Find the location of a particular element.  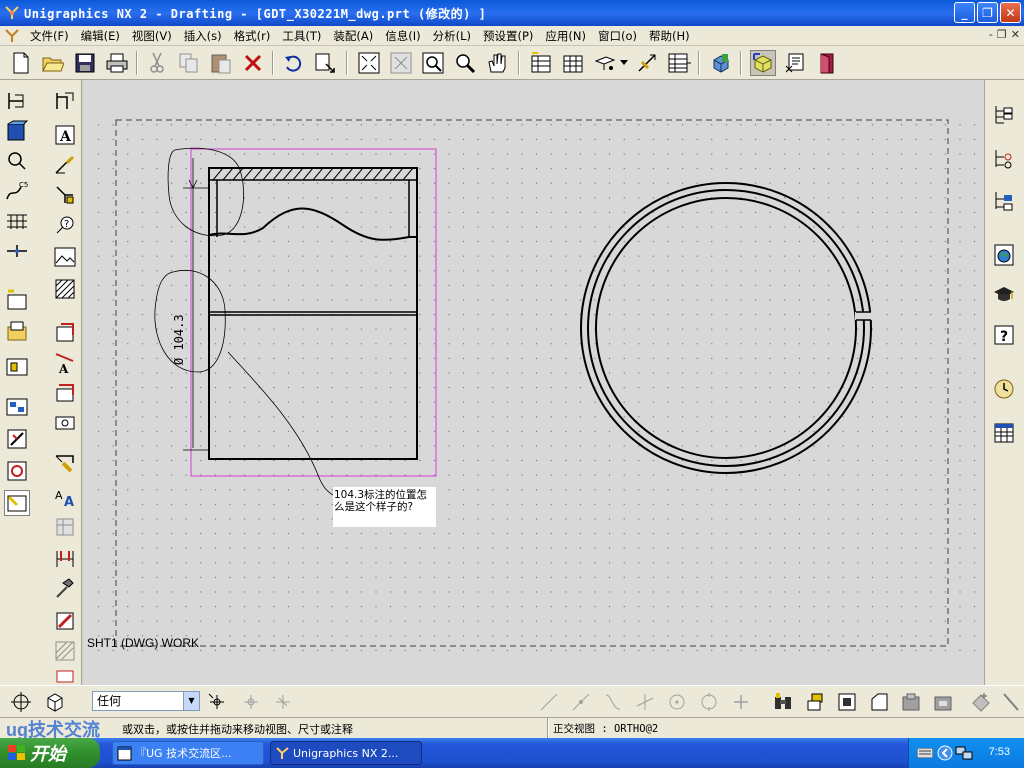

tool-shaded-button is located at coordinates (17, 131).